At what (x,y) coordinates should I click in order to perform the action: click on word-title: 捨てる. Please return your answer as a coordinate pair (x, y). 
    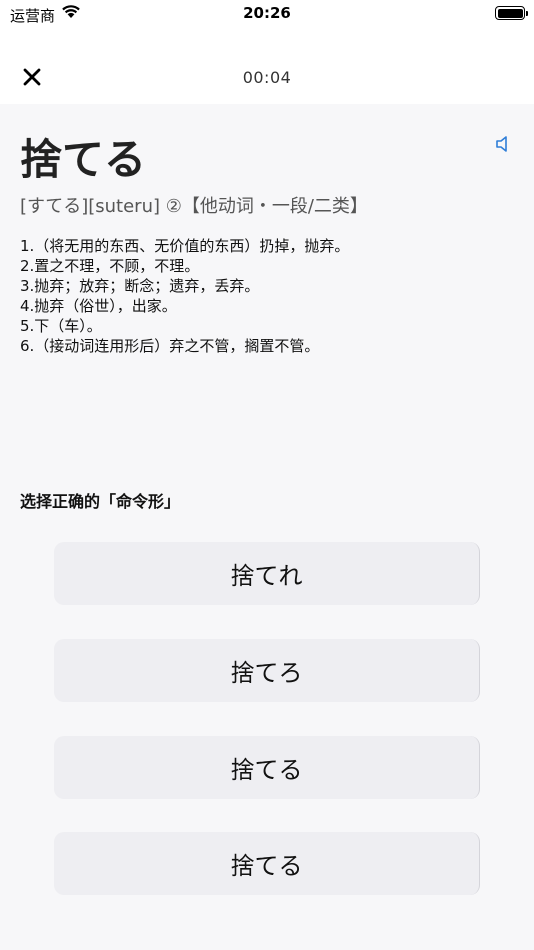
    Looking at the image, I should click on (83, 159).